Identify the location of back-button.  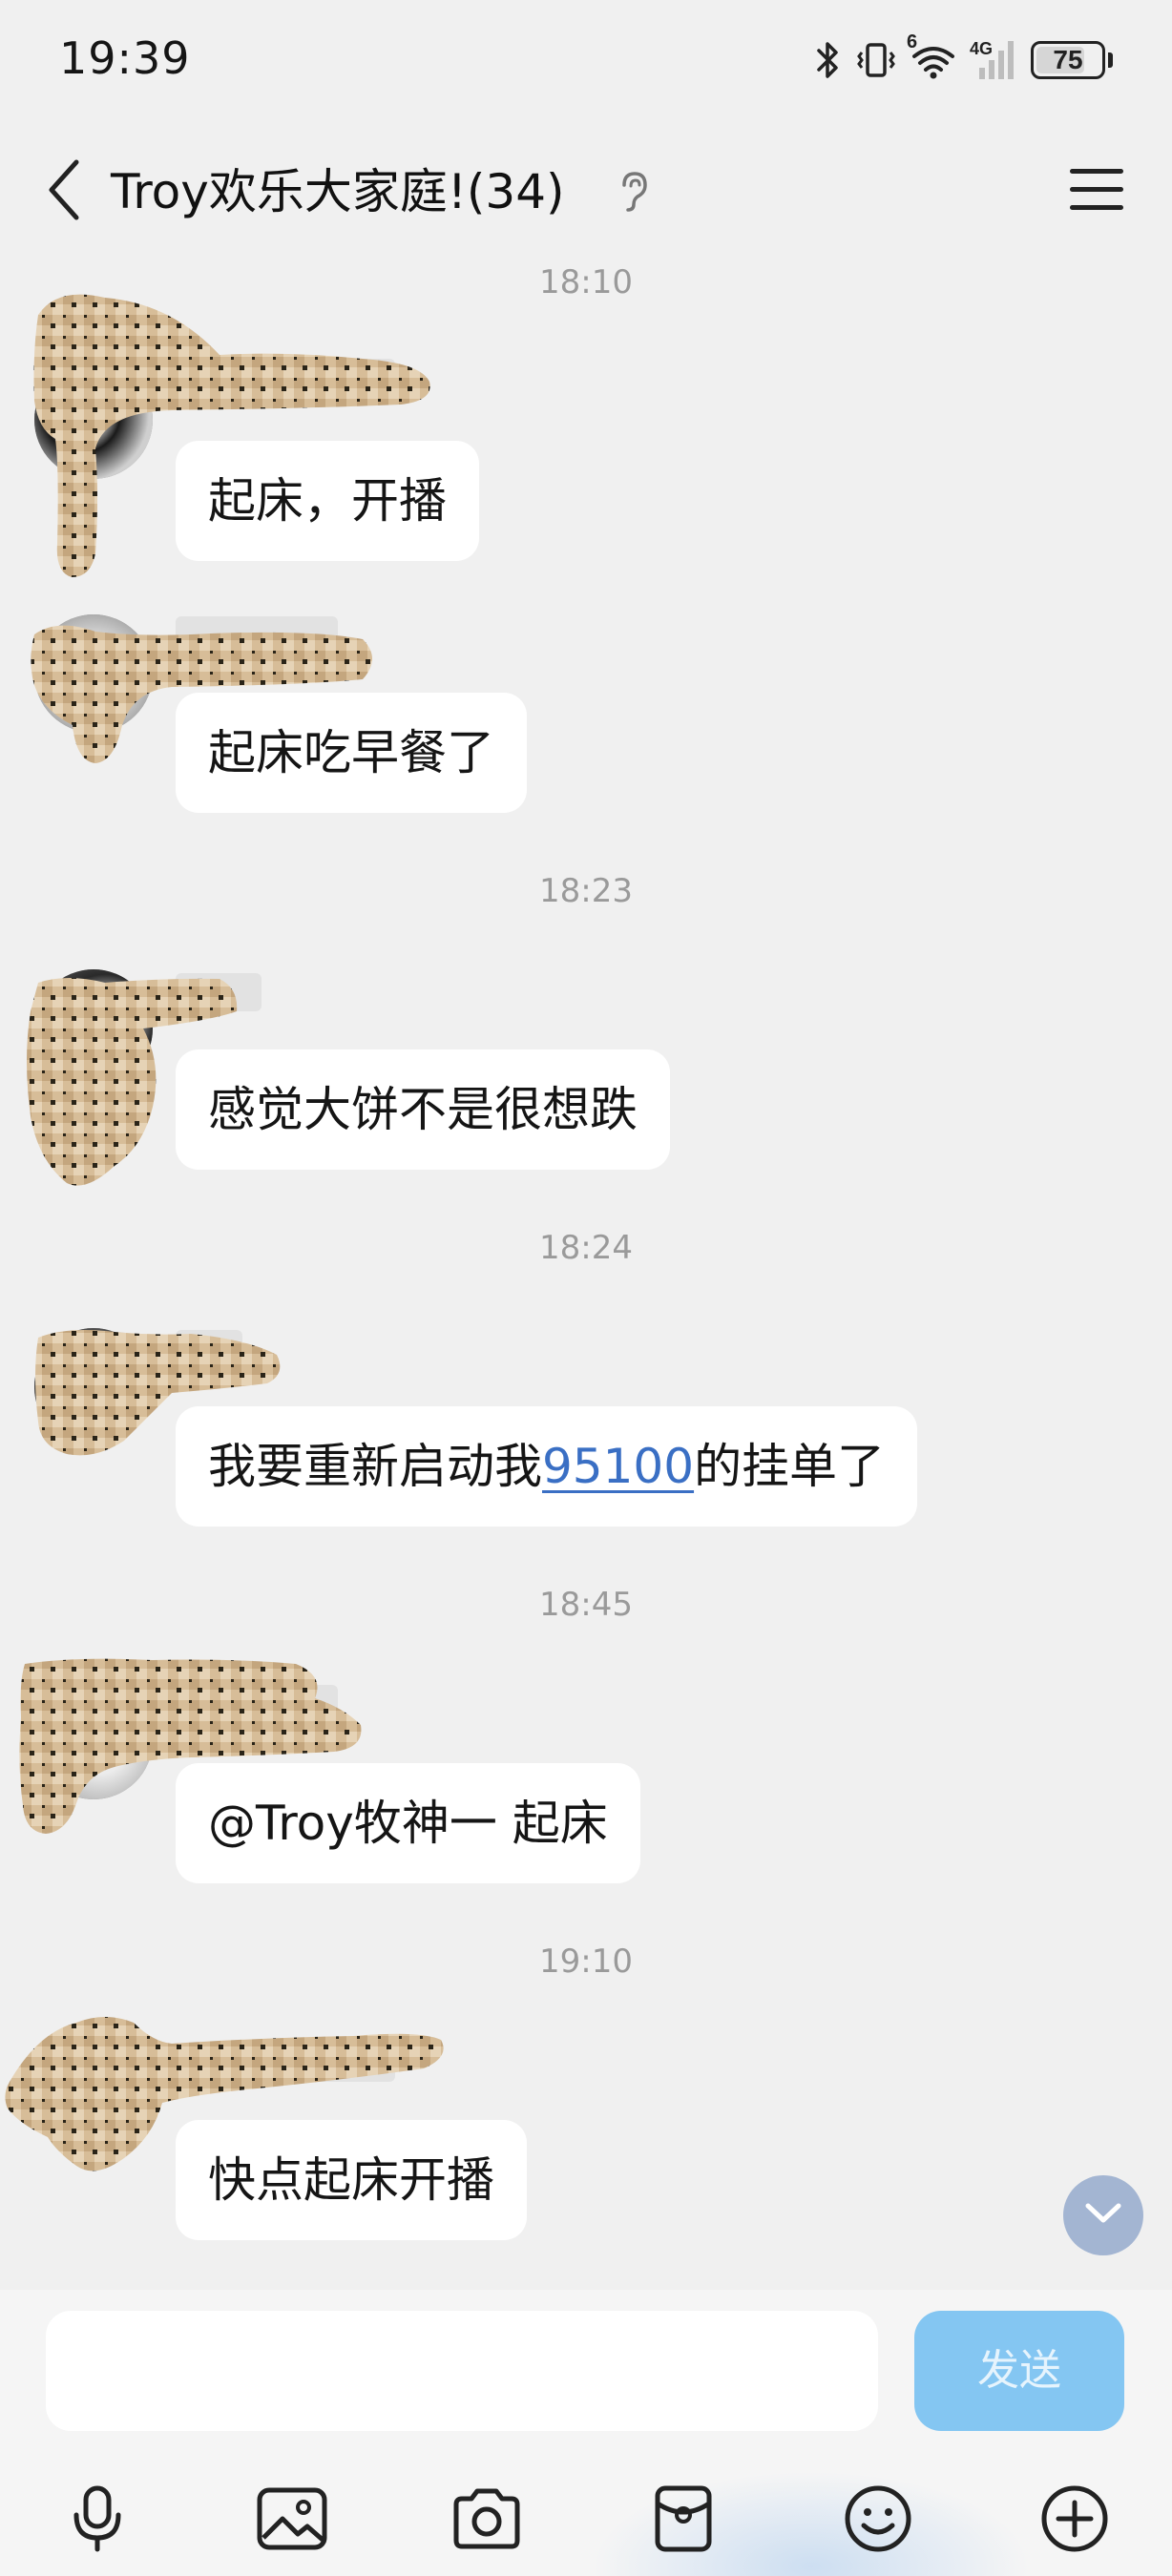
(63, 191).